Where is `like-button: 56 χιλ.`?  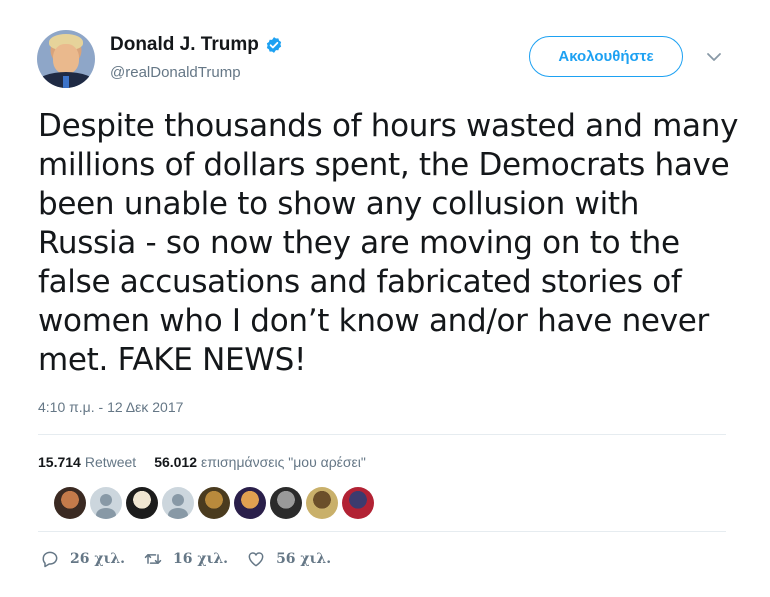 like-button: 56 χιλ. is located at coordinates (288, 559).